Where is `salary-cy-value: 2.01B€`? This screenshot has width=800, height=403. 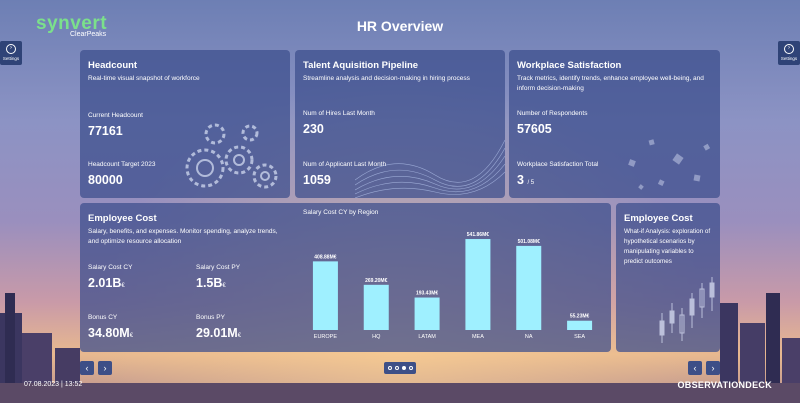 salary-cy-value: 2.01B€ is located at coordinates (110, 283).